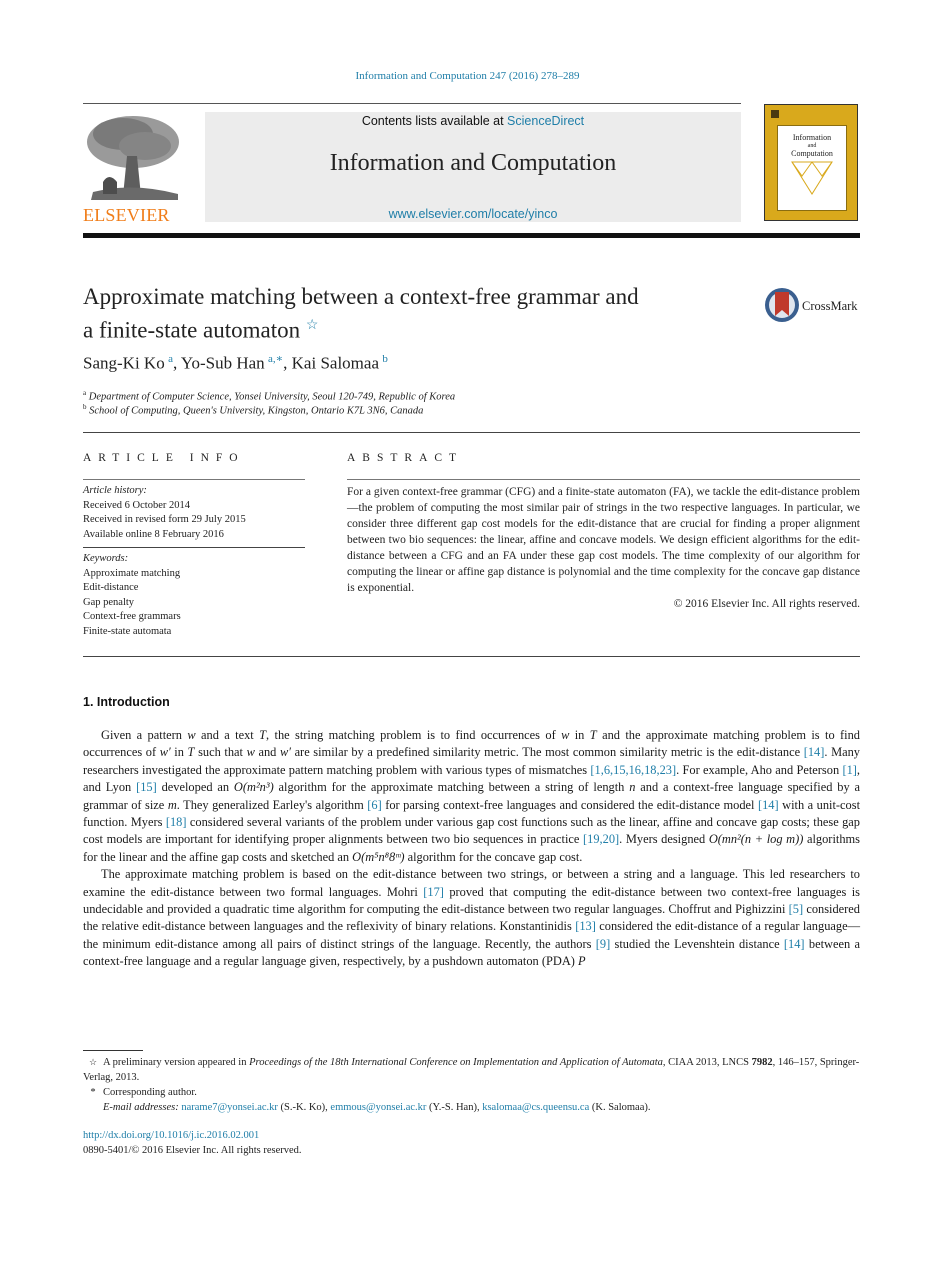  Describe the element at coordinates (707, 1062) in the screenshot. I see `text-run: , CIAA 2013, LNCS` at that location.